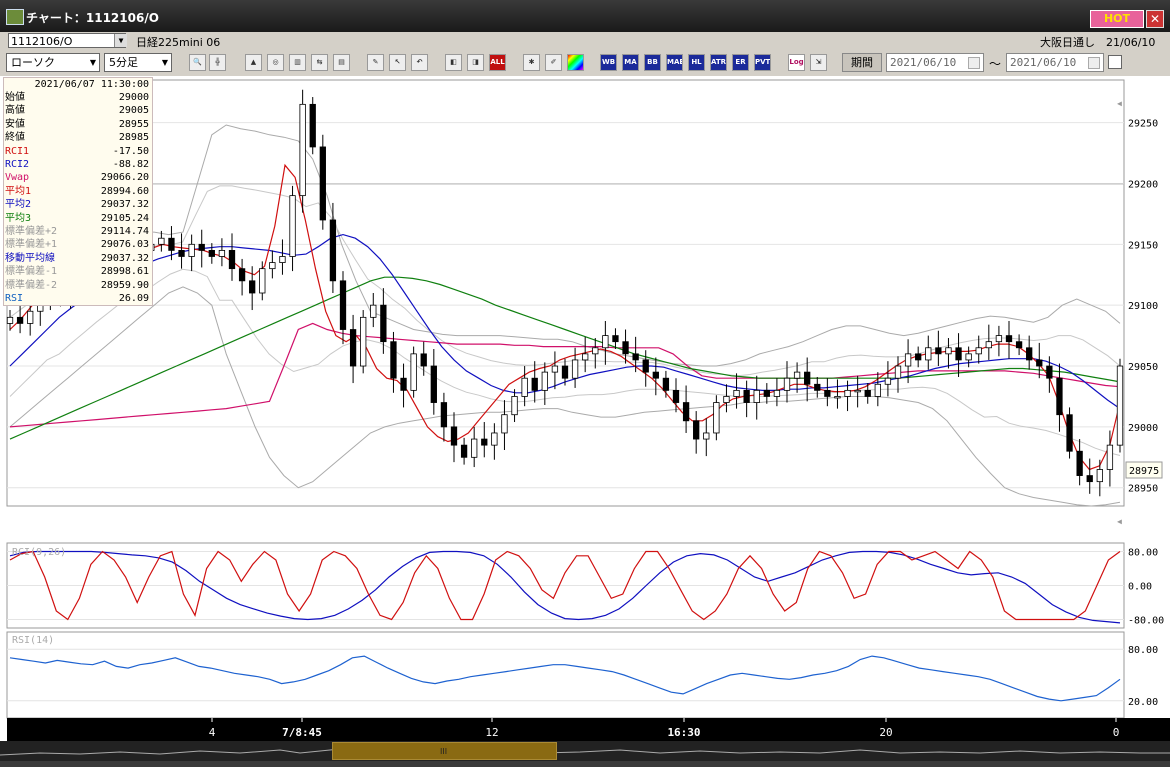  I want to click on er-button: ER, so click(740, 62).